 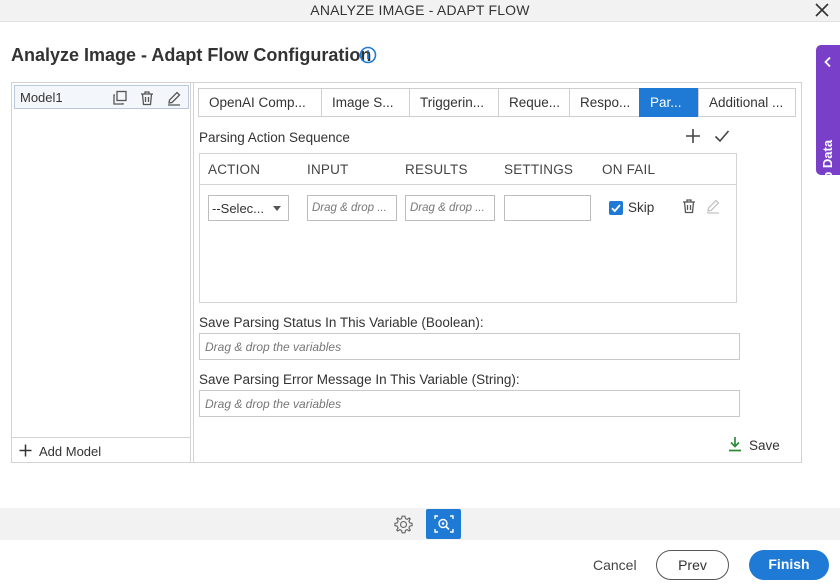 What do you see at coordinates (436, 169) in the screenshot?
I see `column-results: RESULTS` at bounding box center [436, 169].